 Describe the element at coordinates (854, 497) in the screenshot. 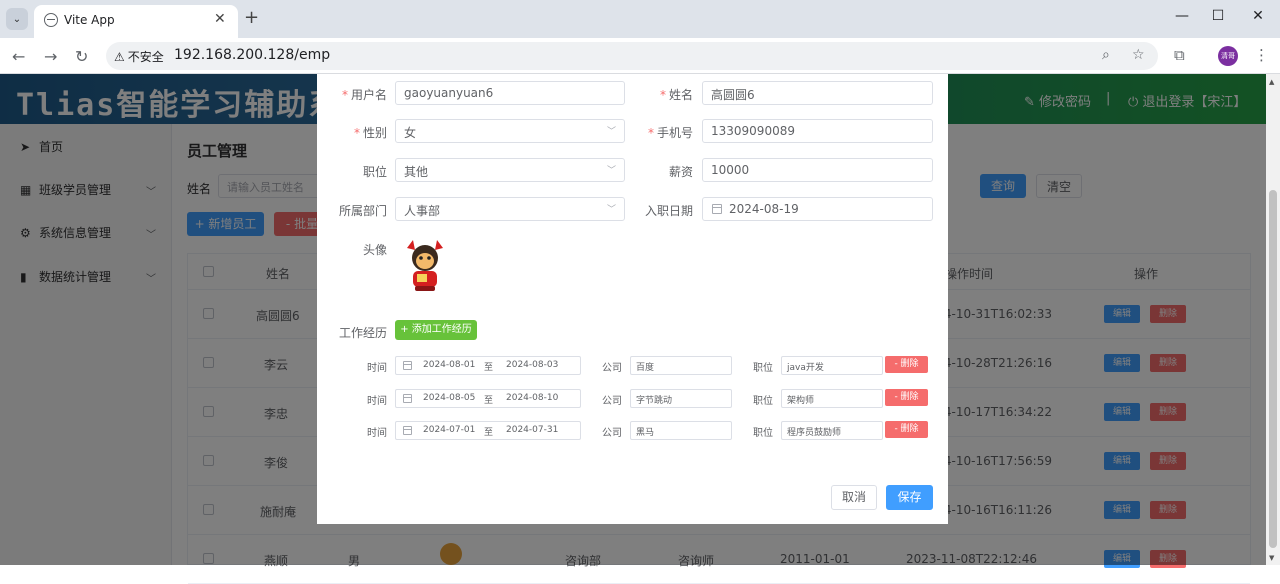

I see `cancel-button: 取消` at that location.